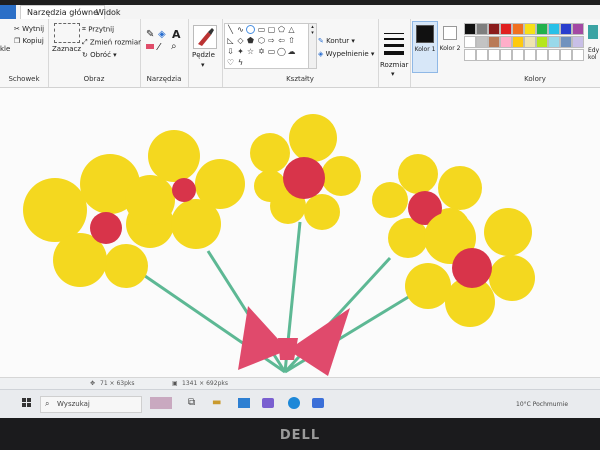 This screenshot has width=600, height=450. Describe the element at coordinates (29, 41) in the screenshot. I see `copy-button: ❐ Kopiuj` at that location.